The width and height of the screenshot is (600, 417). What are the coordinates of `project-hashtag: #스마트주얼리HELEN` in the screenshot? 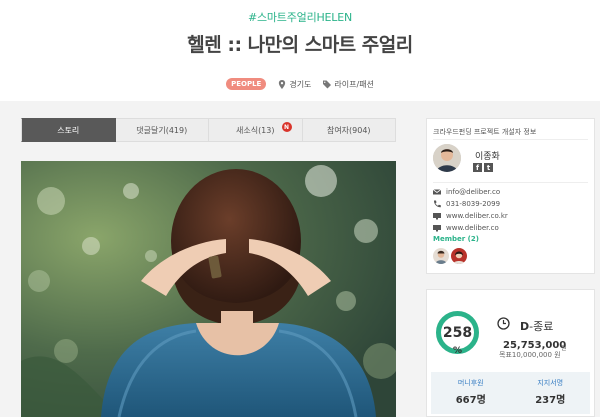 It's located at (300, 17).